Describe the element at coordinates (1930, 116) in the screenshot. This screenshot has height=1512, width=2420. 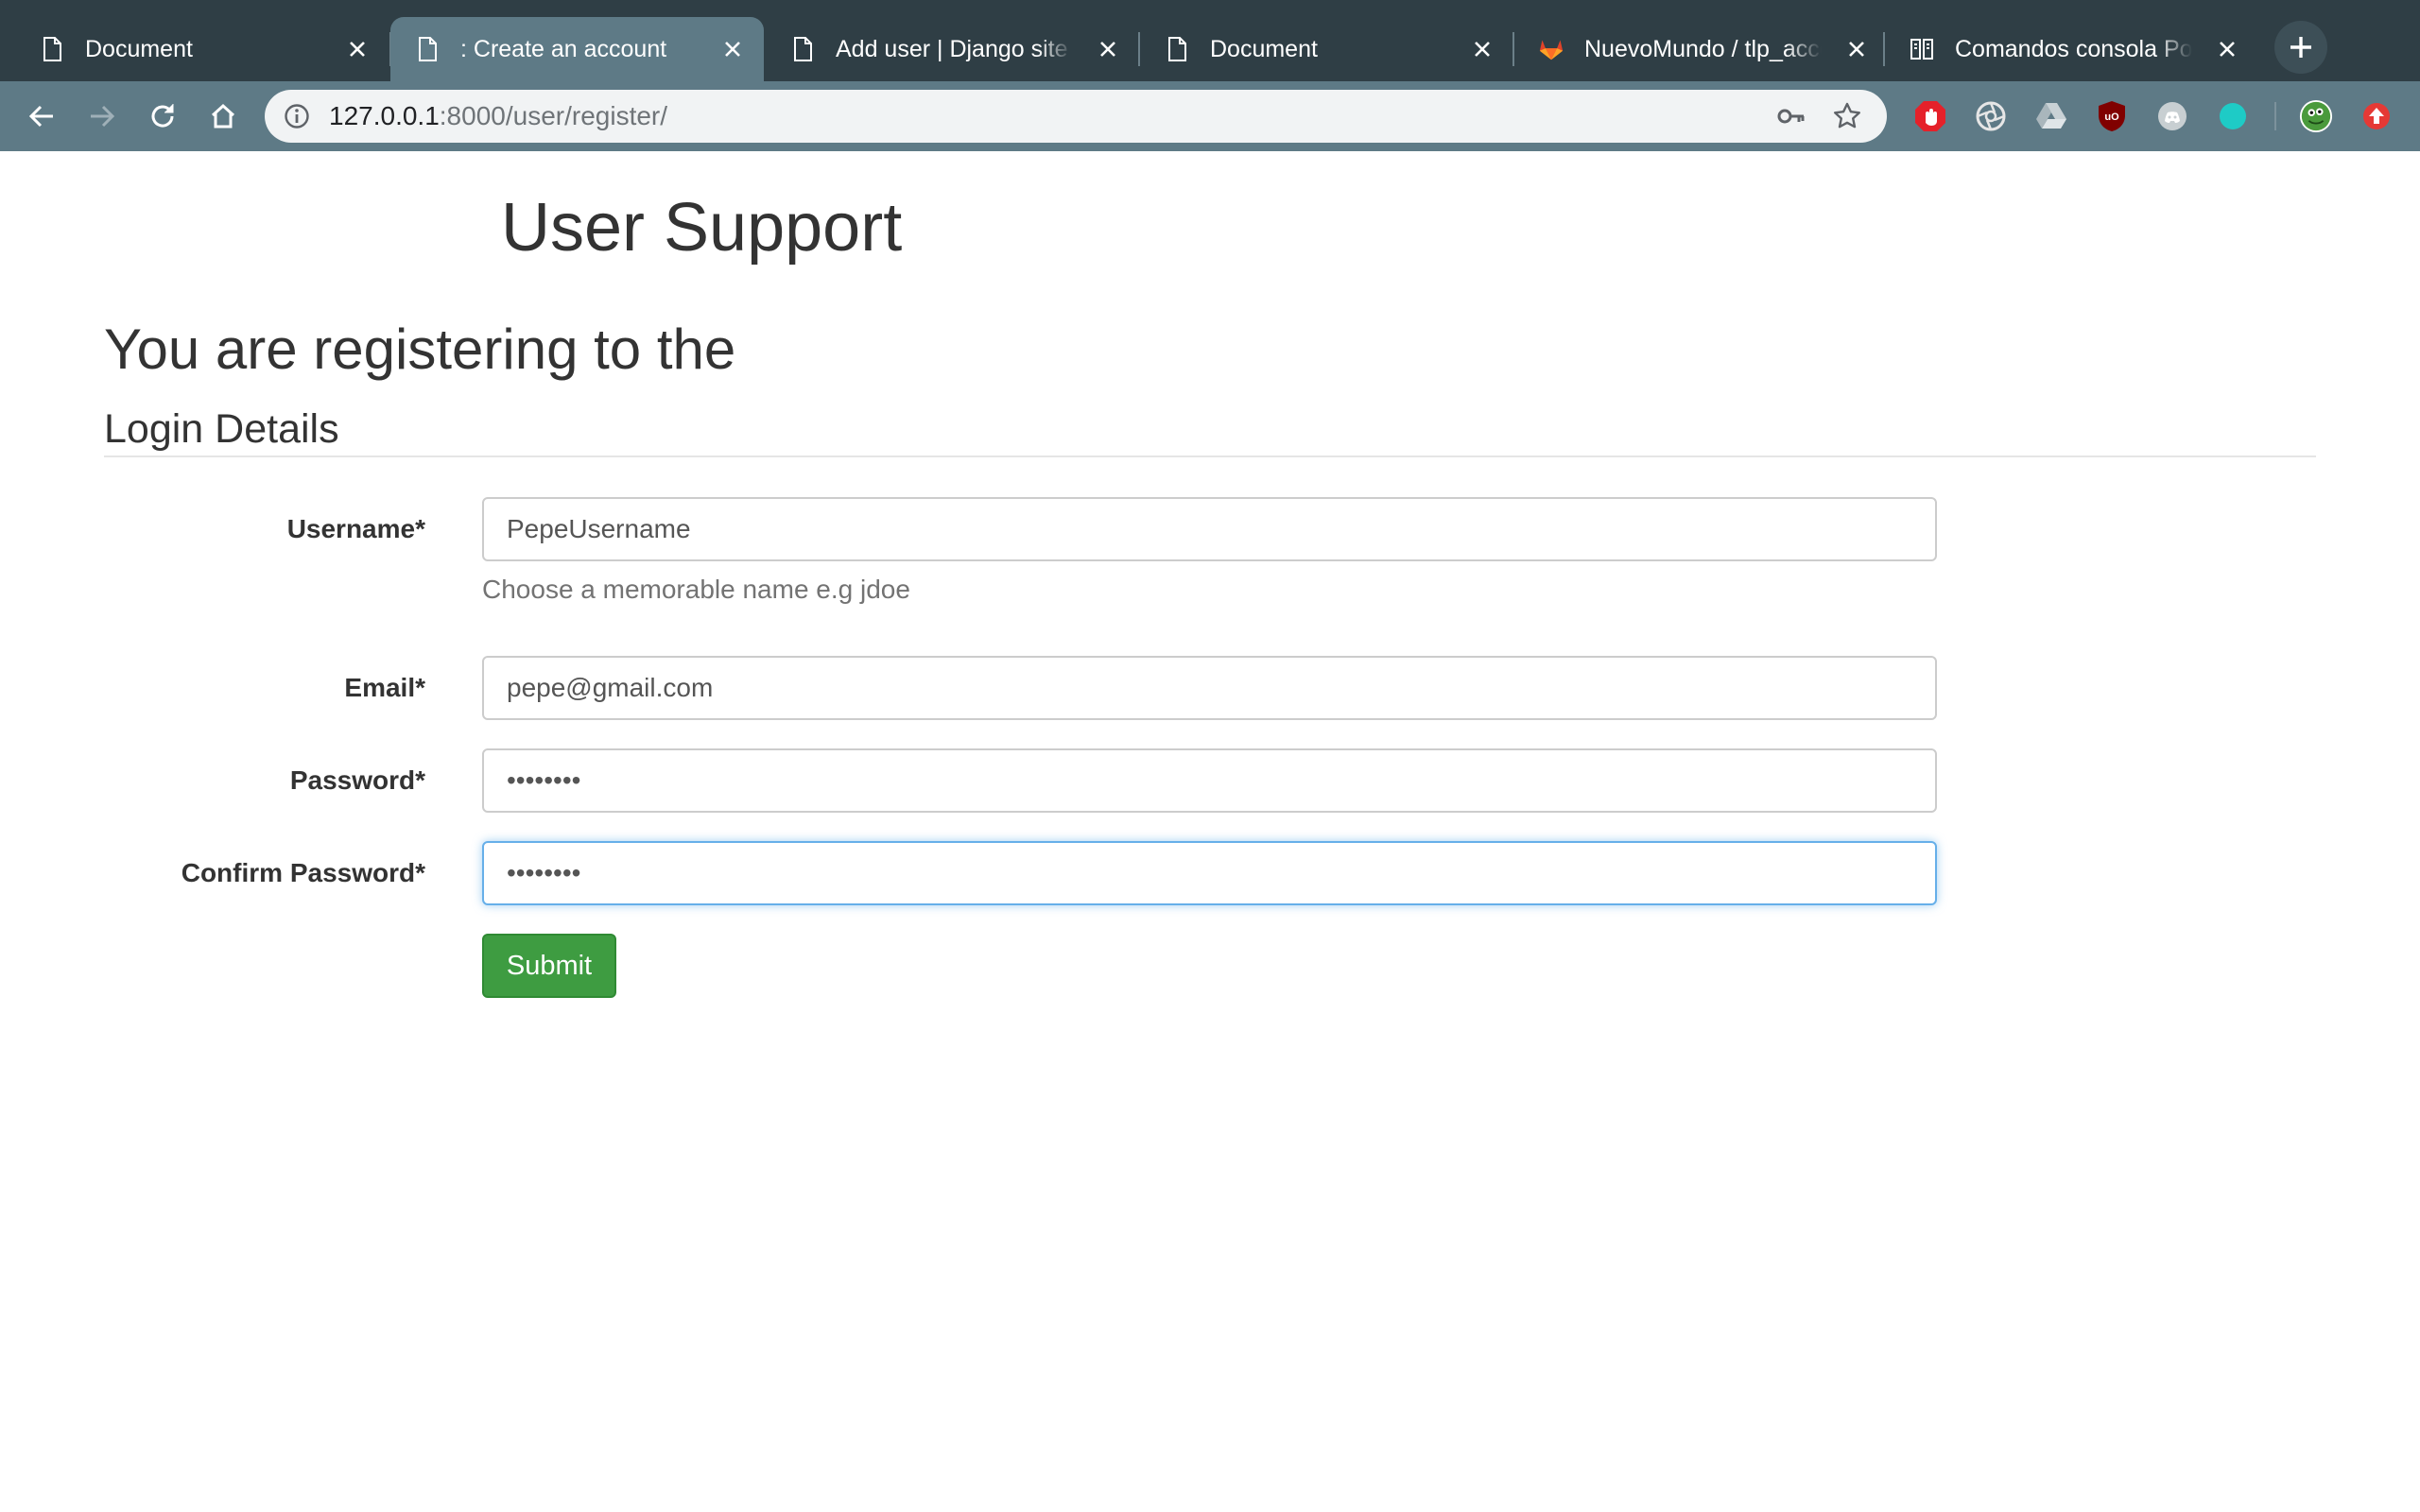
I see `adblock-icon` at that location.